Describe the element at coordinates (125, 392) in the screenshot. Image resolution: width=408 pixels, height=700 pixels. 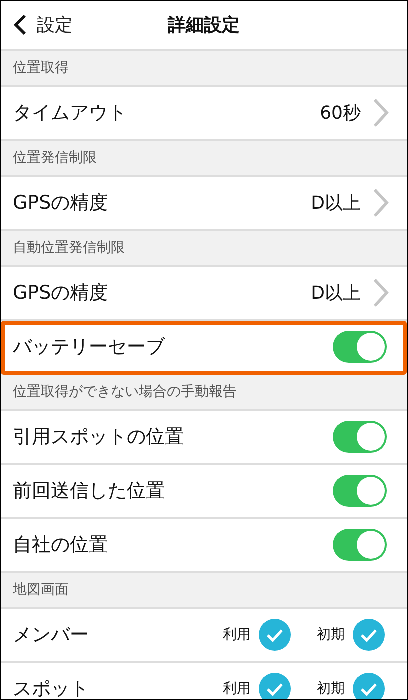
I see `section-title: 位置取得ができない場合の手動報告` at that location.